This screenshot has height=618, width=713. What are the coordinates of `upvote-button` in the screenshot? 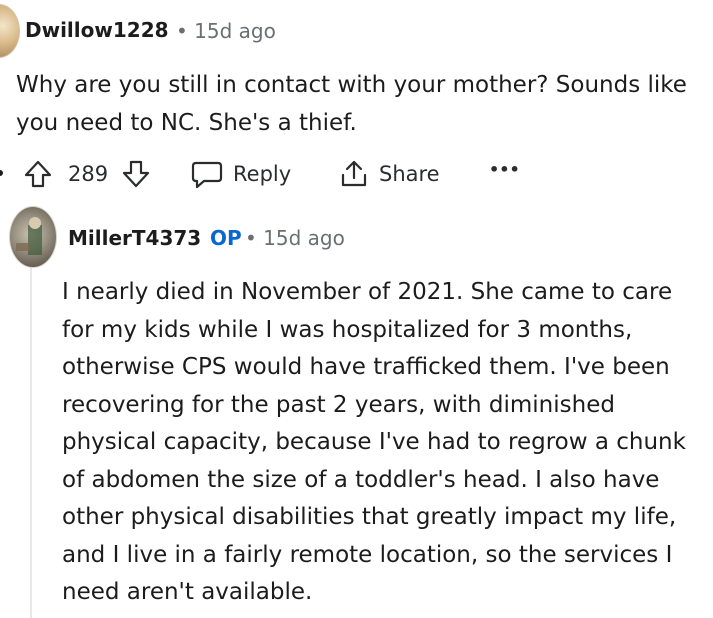 It's located at (38, 174).